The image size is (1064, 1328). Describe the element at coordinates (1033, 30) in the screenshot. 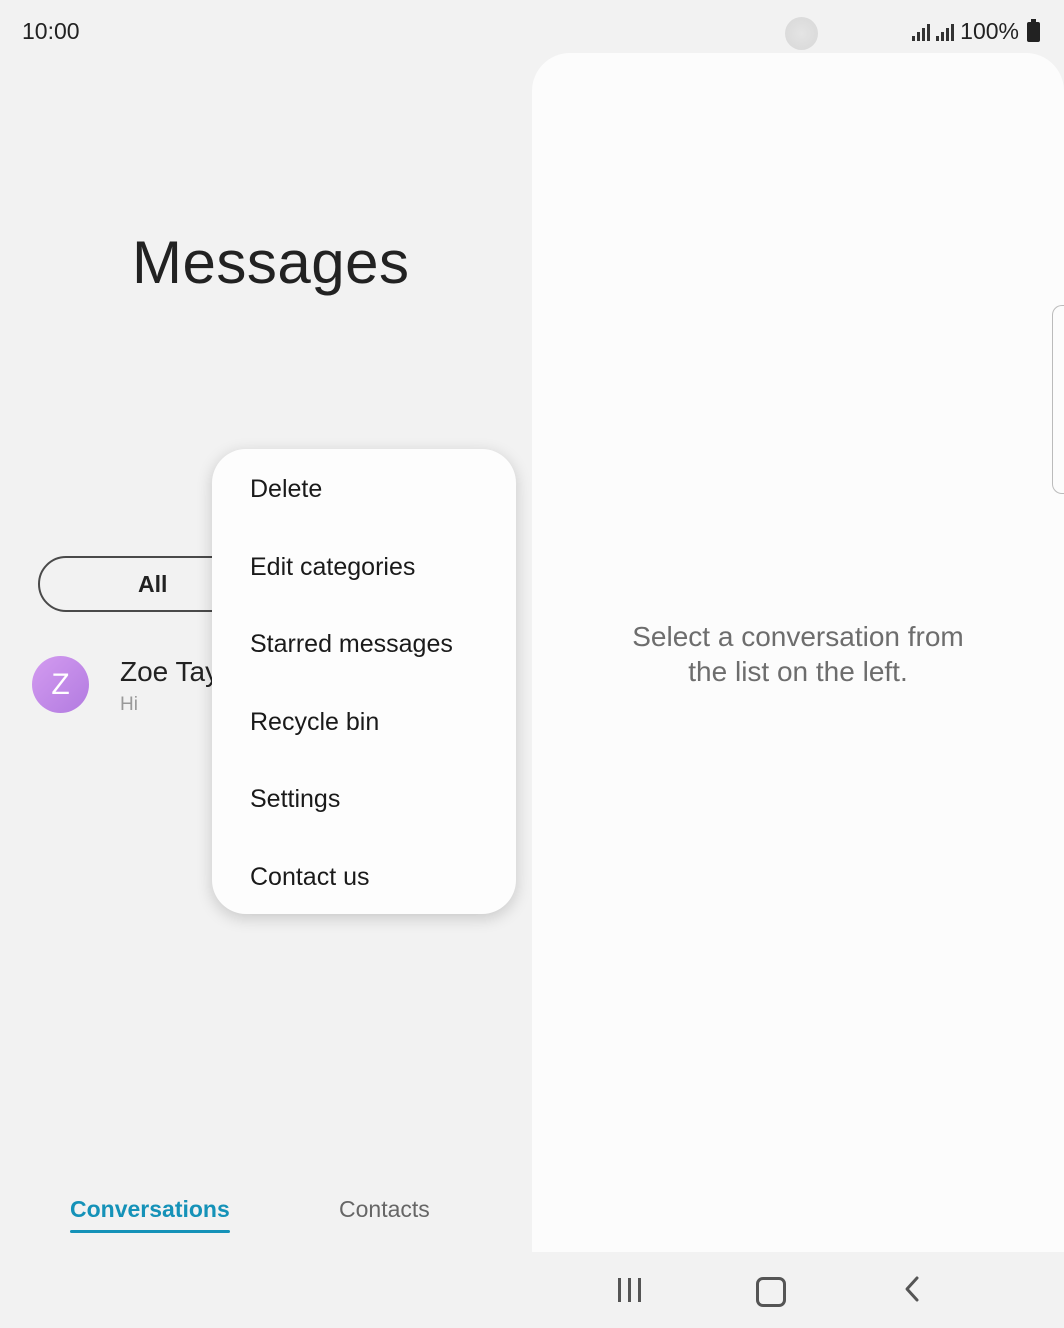

I see `battery-icon` at that location.